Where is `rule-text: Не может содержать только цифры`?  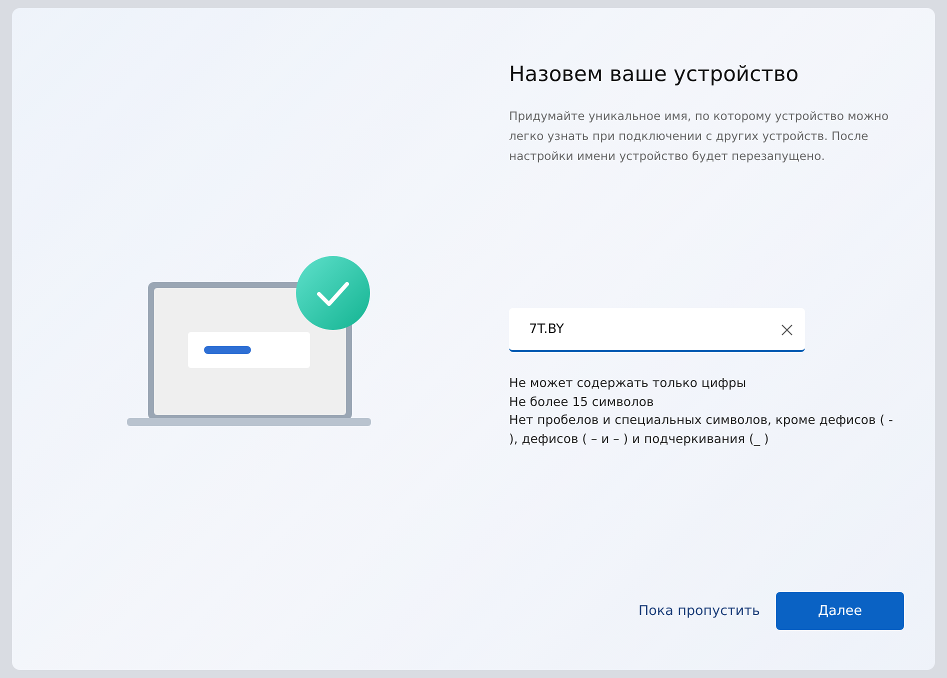 rule-text: Не может содержать только цифры is located at coordinates (628, 383).